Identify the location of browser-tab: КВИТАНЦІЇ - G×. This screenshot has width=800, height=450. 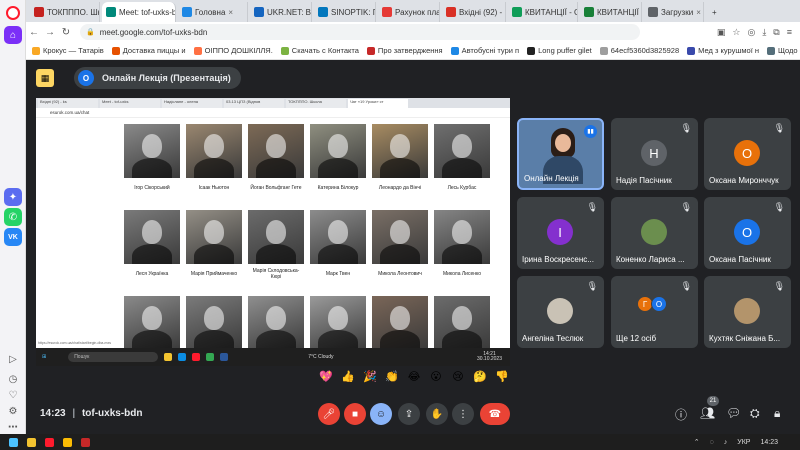
(543, 12).